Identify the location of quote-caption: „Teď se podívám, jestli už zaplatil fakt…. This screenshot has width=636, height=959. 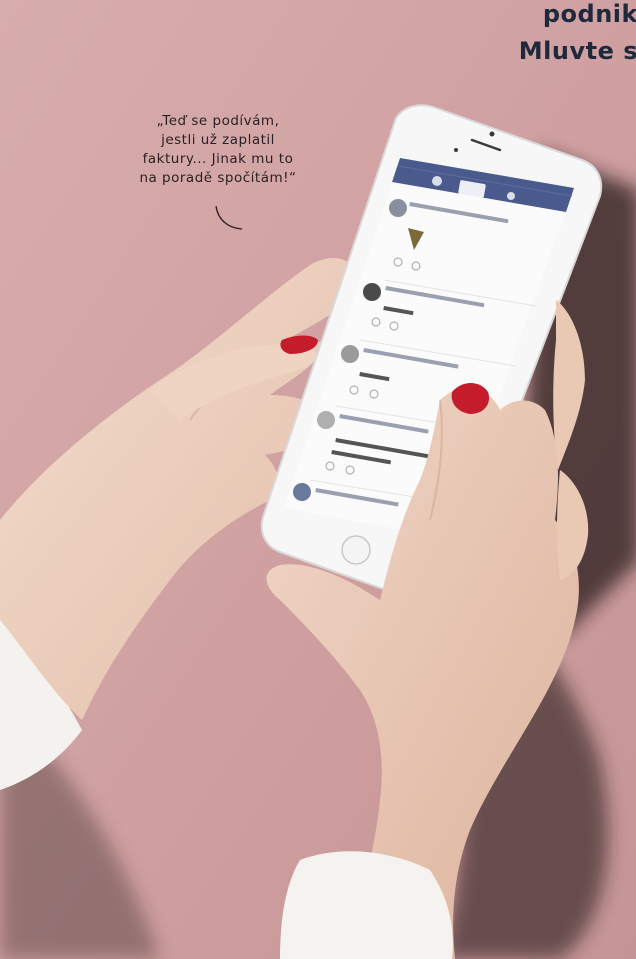
(218, 150).